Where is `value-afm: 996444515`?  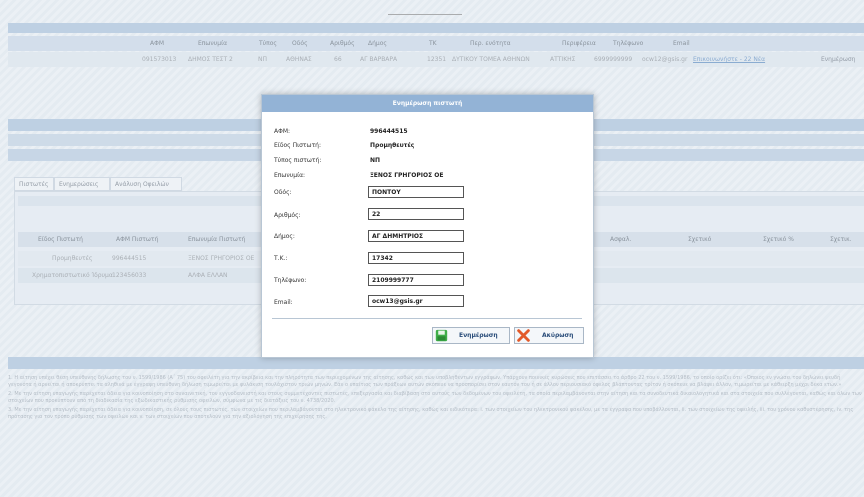 value-afm: 996444515 is located at coordinates (389, 131).